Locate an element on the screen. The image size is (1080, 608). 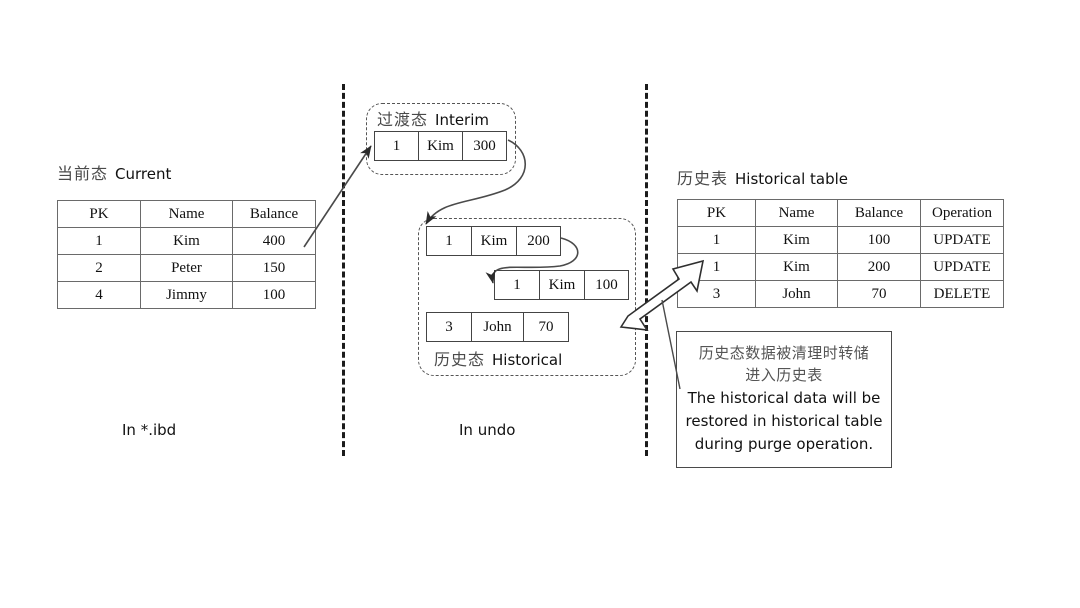
current-title-cn: 当前态 is located at coordinates (83, 173).